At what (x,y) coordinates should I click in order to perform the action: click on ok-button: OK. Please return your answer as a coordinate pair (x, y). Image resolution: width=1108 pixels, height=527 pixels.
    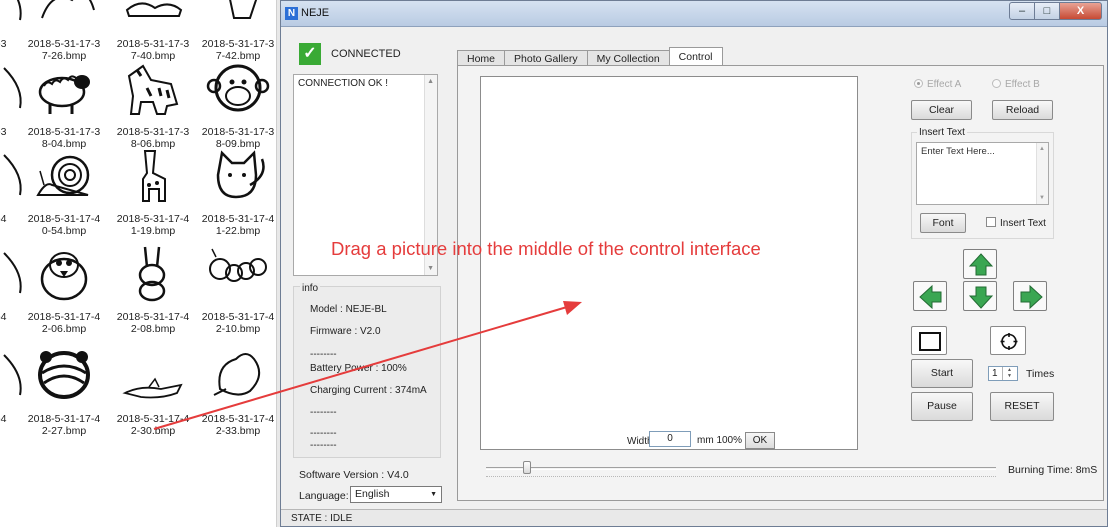
    Looking at the image, I should click on (760, 440).